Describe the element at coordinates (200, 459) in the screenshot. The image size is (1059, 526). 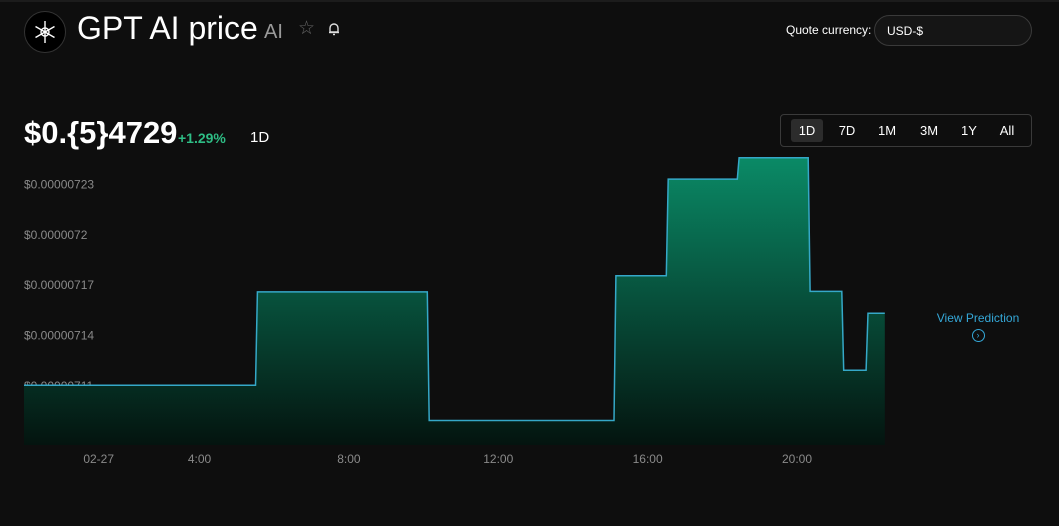
I see `x-tick-label: 4:00` at that location.